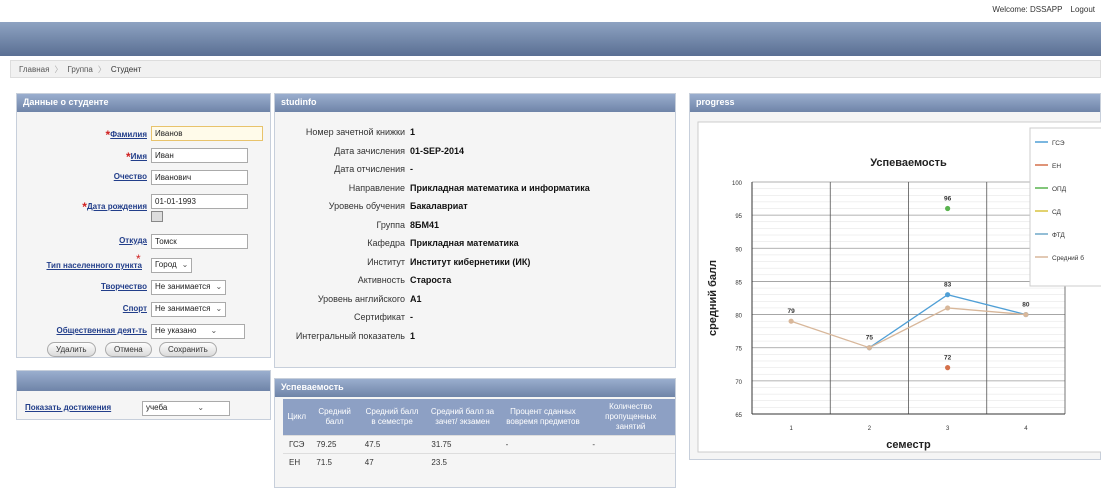 This screenshot has height=488, width=1101. What do you see at coordinates (126, 69) in the screenshot?
I see `breadcrumb-current: Студент` at bounding box center [126, 69].